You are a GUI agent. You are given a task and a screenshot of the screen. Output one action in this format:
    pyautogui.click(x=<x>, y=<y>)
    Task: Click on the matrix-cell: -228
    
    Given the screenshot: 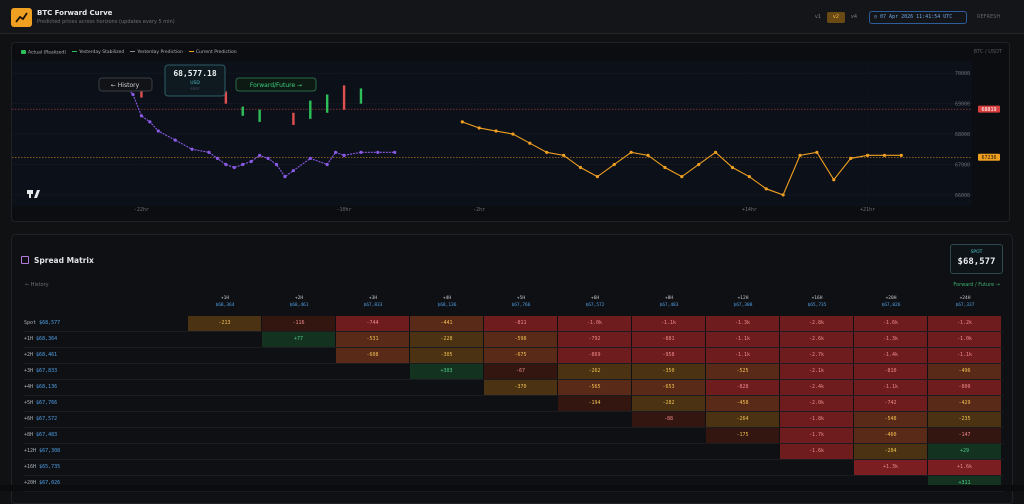 What is the action you would take?
    pyautogui.click(x=446, y=339)
    